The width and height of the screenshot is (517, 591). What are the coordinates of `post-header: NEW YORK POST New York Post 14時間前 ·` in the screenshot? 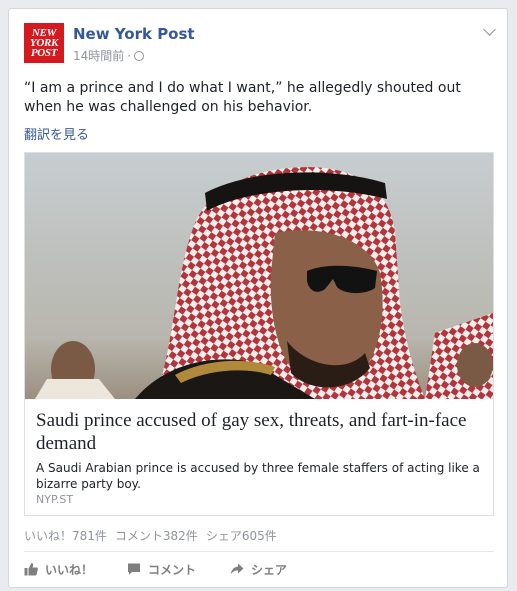 It's located at (260, 45).